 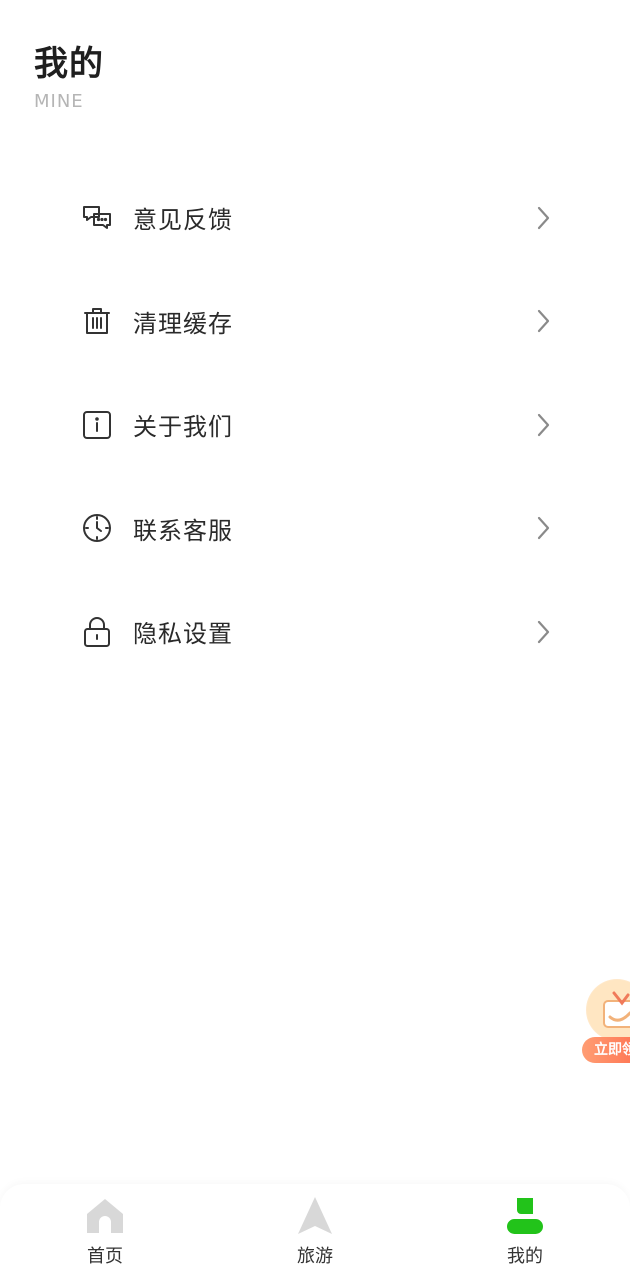 What do you see at coordinates (183, 323) in the screenshot?
I see `menu-item-label: 清理缓存` at bounding box center [183, 323].